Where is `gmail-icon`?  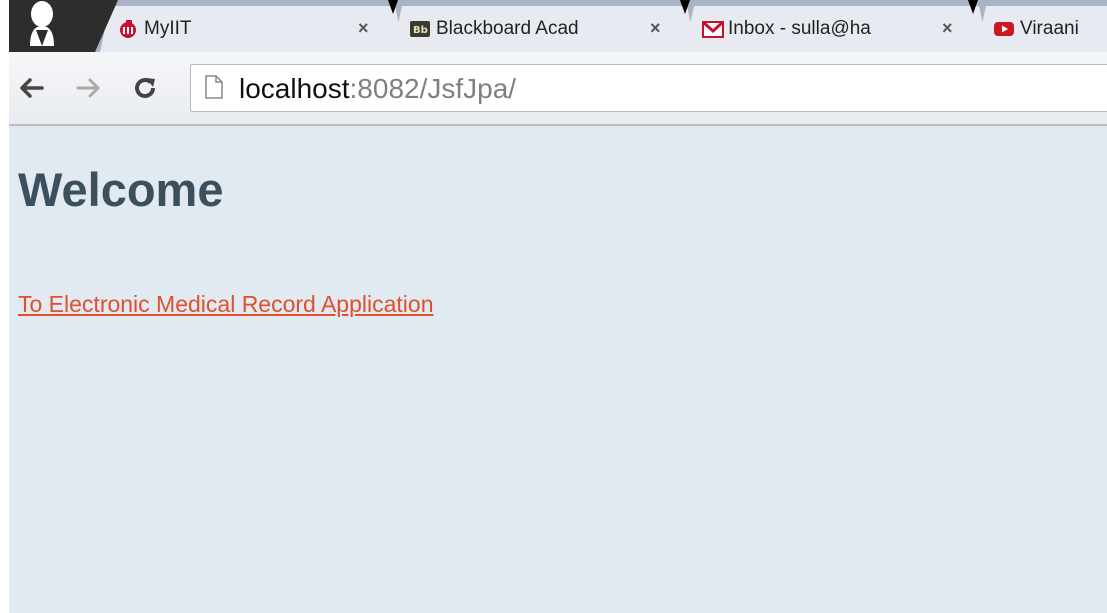
gmail-icon is located at coordinates (713, 29).